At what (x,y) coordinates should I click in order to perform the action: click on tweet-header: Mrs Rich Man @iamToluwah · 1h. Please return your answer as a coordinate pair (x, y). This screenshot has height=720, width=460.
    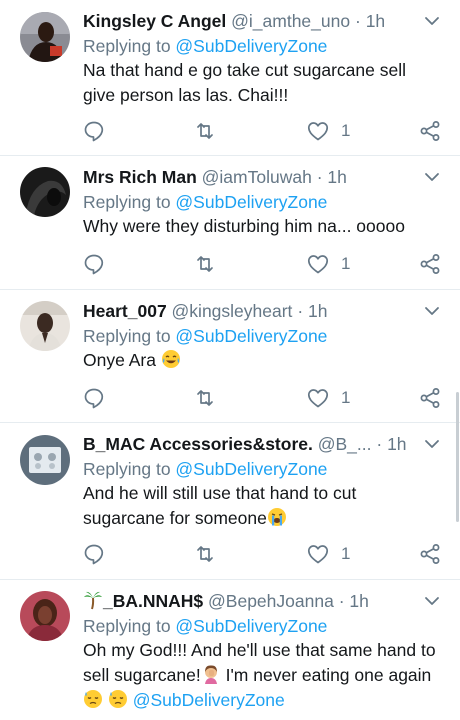
    Looking at the image, I should click on (249, 177).